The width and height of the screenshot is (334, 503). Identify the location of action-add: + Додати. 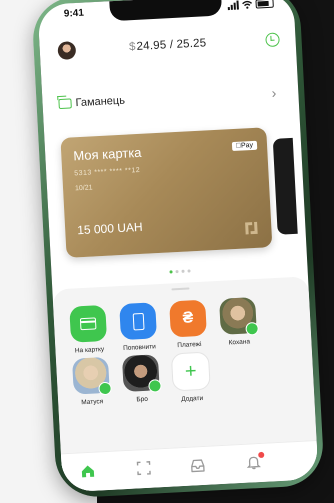
(191, 377).